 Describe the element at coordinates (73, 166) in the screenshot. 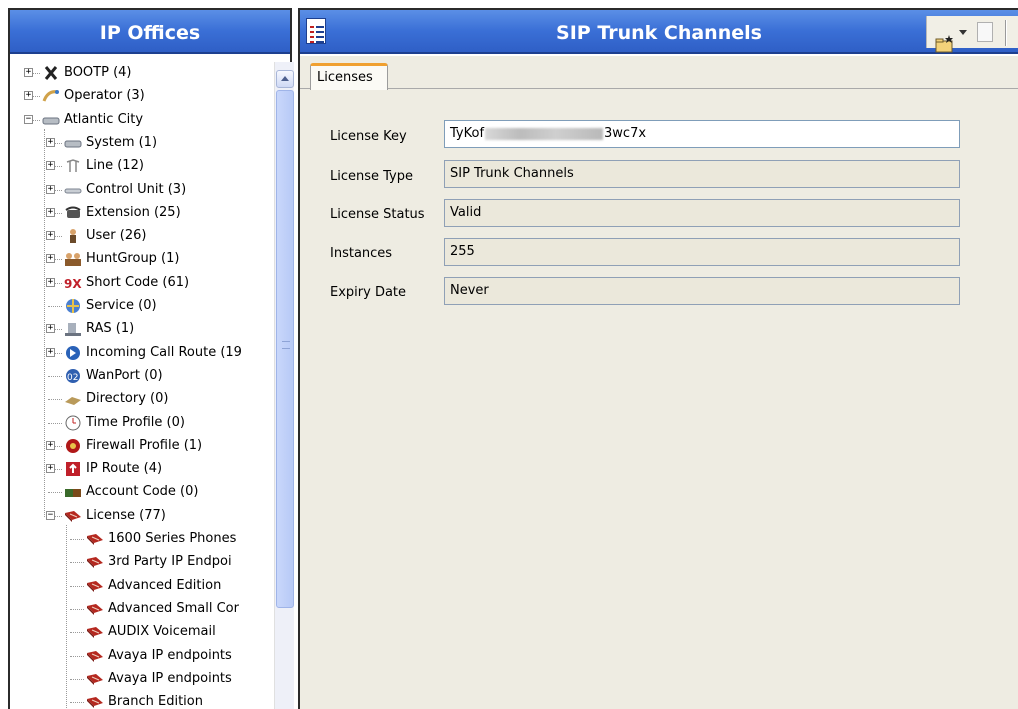

I see `line-icon` at that location.